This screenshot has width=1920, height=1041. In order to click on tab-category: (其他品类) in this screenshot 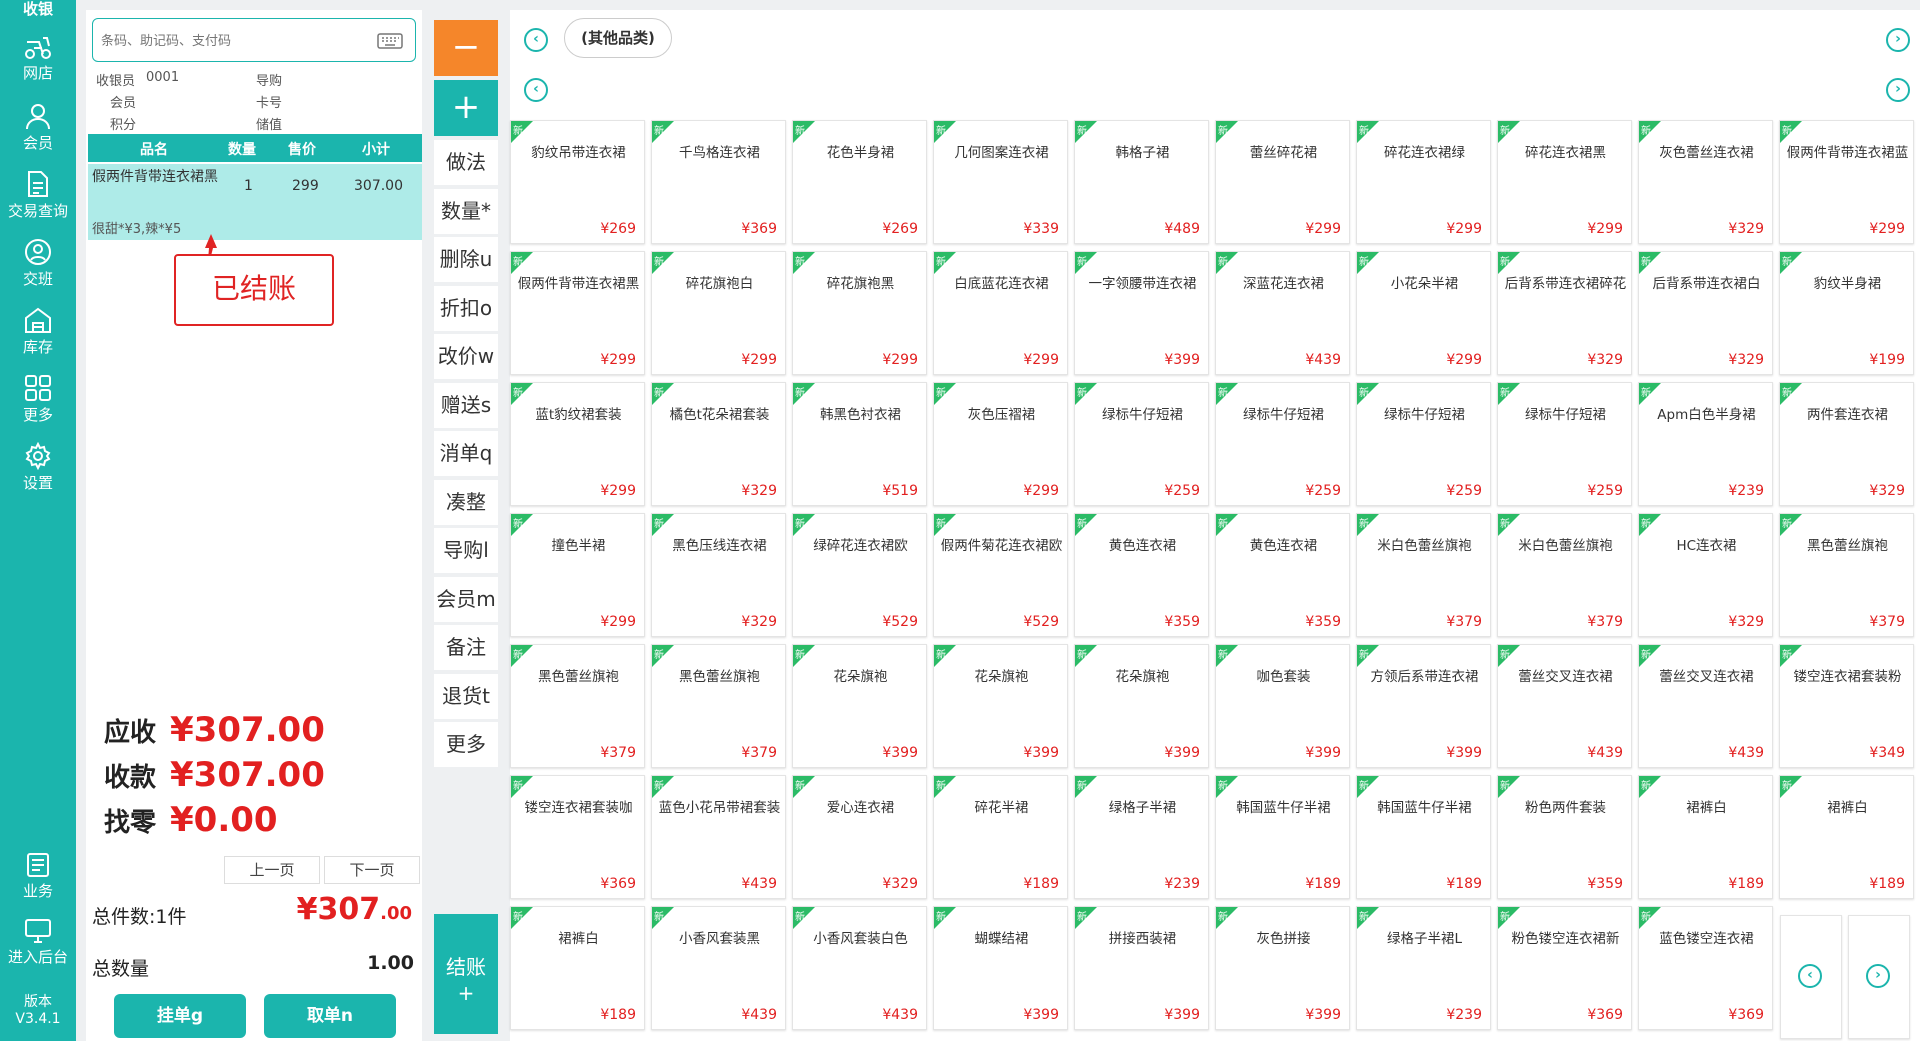, I will do `click(618, 38)`.